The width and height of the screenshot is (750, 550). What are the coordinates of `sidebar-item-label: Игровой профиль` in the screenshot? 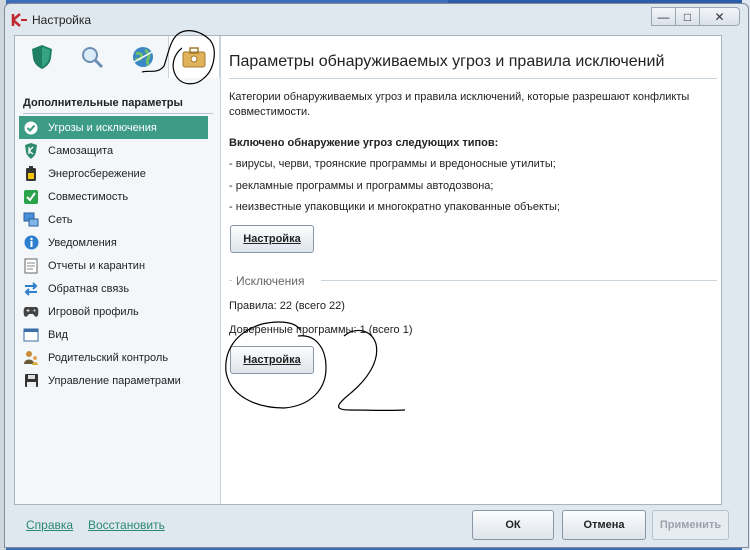 It's located at (93, 311).